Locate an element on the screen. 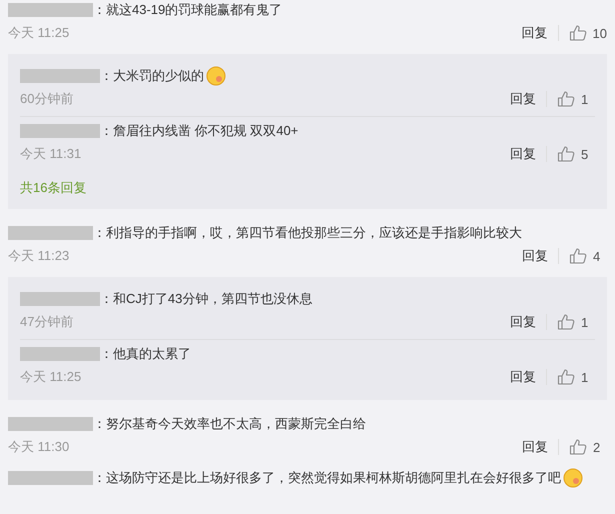 Image resolution: width=615 pixels, height=514 pixels. comment-text: ：这场防守还是比上场好很多了，突然觉得如果柯林斯胡德阿里扎在会好很多了吧 is located at coordinates (327, 478).